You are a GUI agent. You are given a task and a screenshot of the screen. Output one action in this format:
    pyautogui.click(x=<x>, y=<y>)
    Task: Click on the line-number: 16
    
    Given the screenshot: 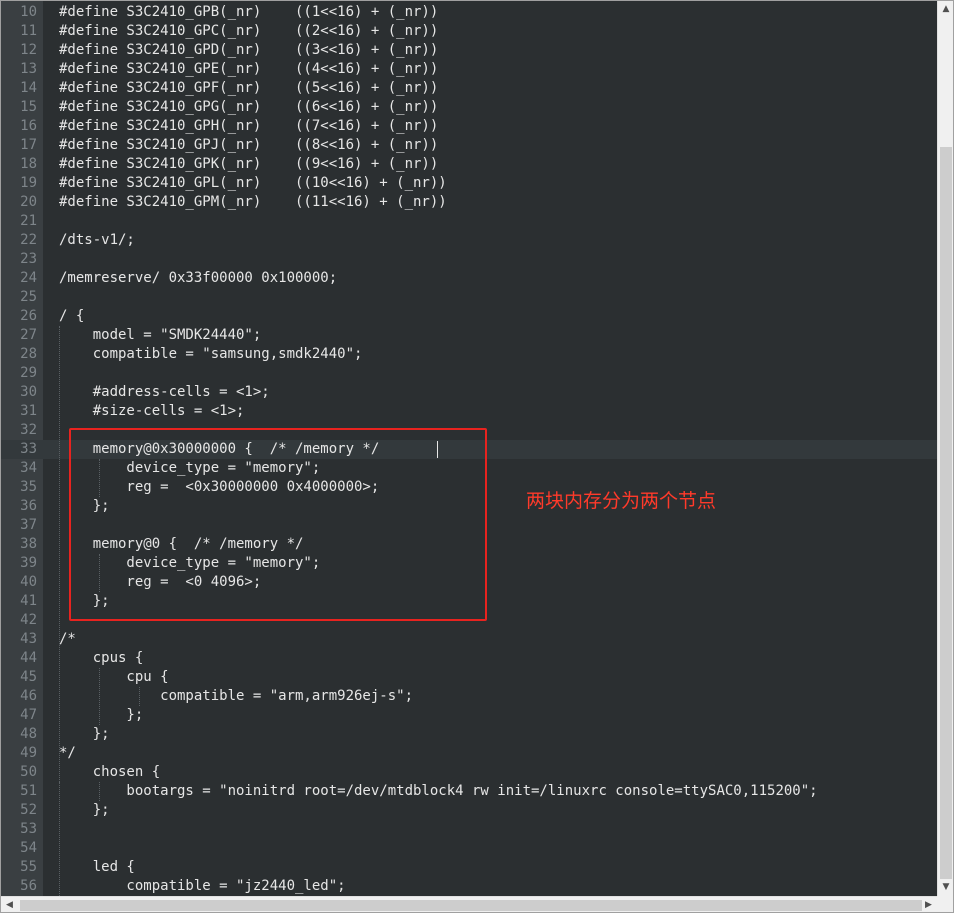 What is the action you would take?
    pyautogui.click(x=28, y=126)
    